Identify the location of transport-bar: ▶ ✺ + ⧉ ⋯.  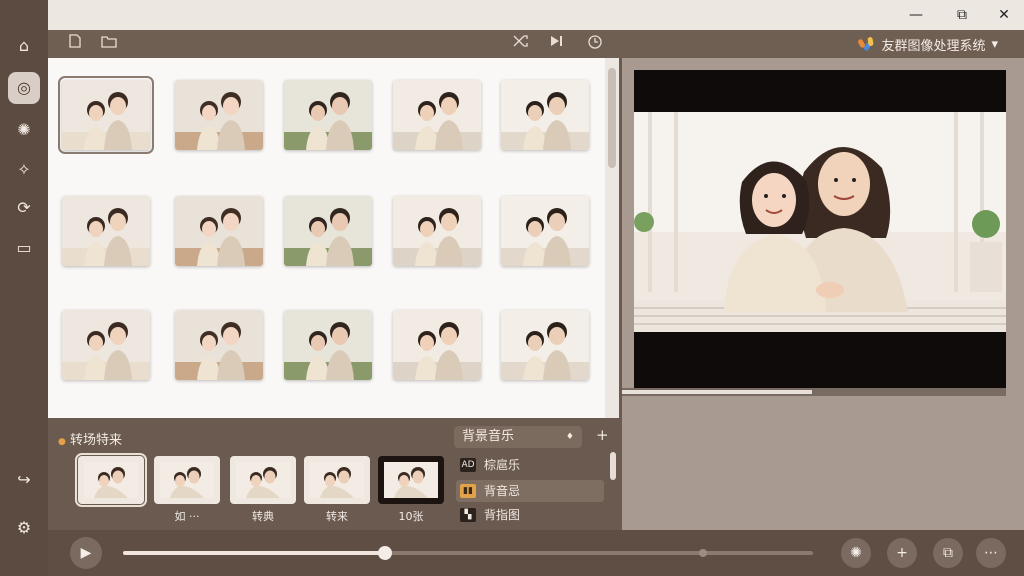
(536, 553).